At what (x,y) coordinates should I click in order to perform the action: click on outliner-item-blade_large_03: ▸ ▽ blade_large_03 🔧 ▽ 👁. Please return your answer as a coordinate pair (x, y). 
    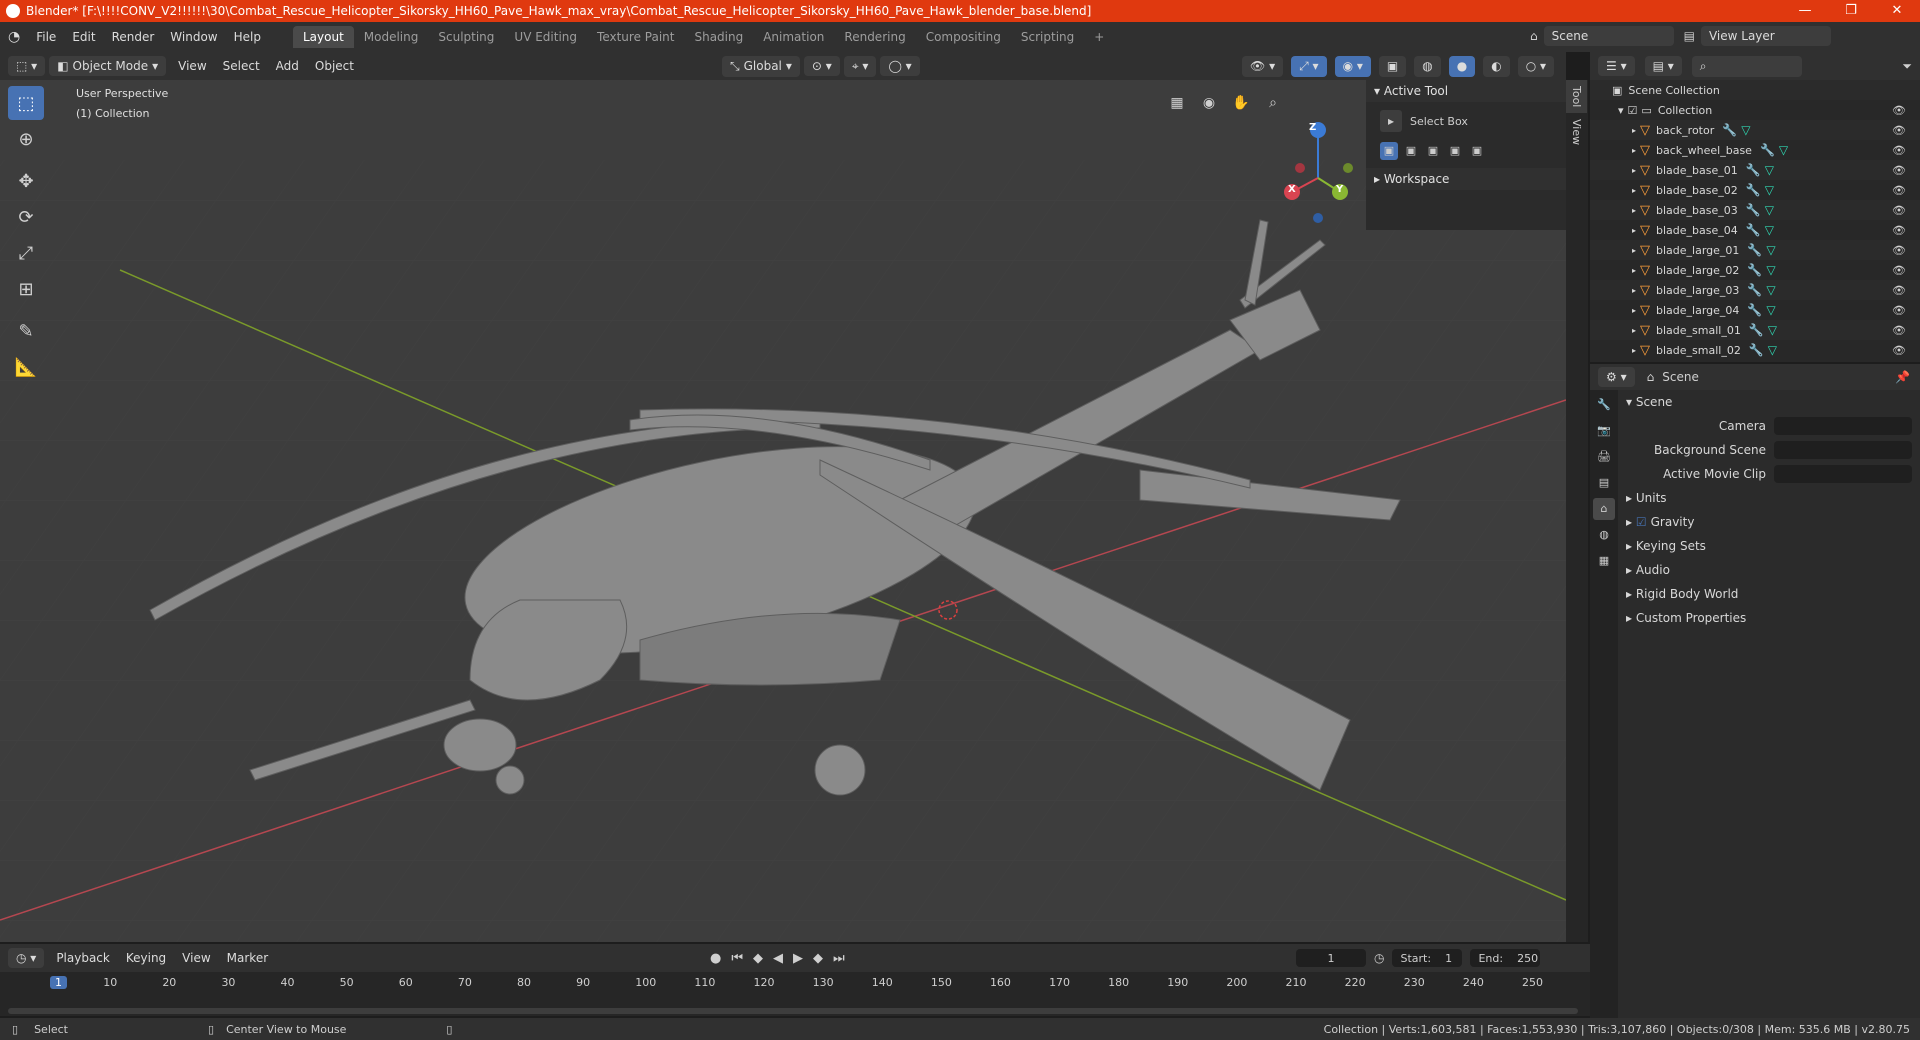
    Looking at the image, I should click on (1755, 290).